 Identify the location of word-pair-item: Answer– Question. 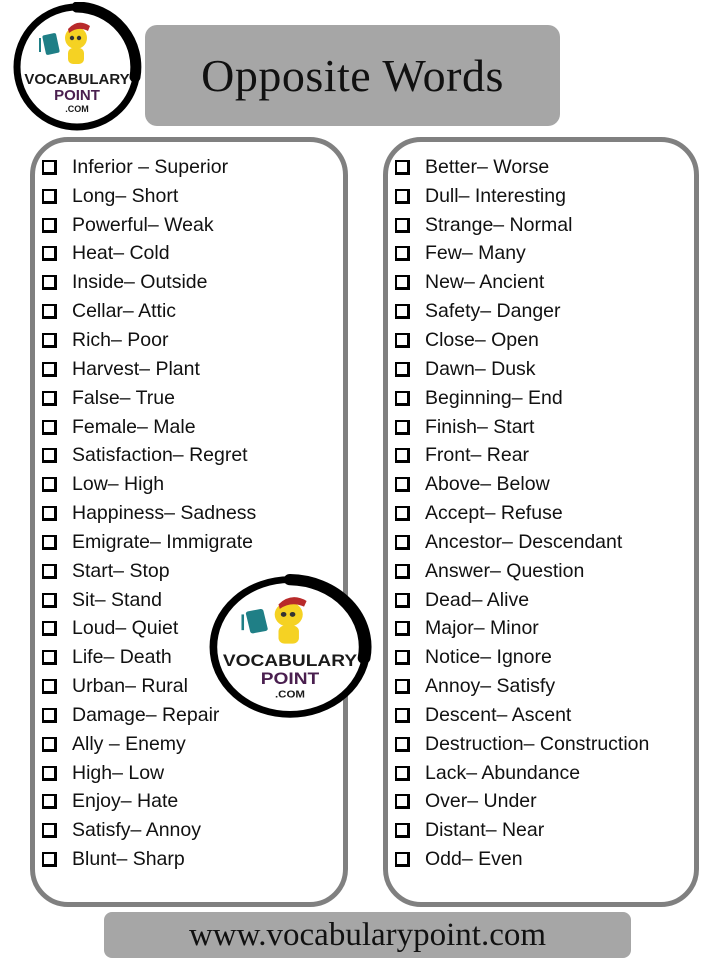
(522, 571).